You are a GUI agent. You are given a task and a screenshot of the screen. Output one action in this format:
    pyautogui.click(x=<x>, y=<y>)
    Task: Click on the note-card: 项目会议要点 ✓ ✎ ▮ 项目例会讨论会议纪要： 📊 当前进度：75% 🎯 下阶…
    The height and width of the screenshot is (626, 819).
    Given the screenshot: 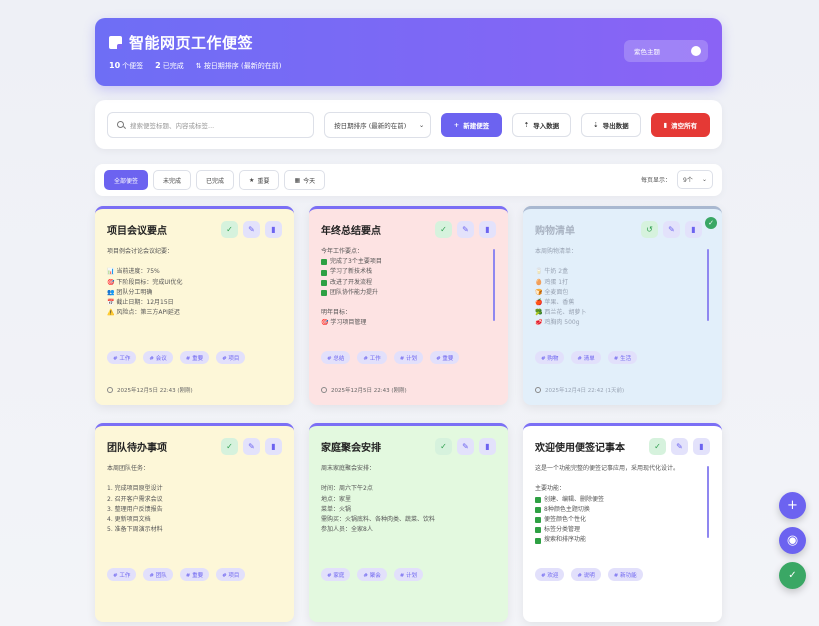 What is the action you would take?
    pyautogui.click(x=194, y=305)
    